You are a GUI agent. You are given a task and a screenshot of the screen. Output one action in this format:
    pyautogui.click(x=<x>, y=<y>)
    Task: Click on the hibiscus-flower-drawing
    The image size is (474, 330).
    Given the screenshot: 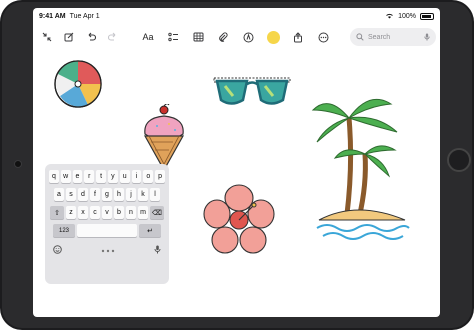 What is the action you would take?
    pyautogui.click(x=239, y=220)
    